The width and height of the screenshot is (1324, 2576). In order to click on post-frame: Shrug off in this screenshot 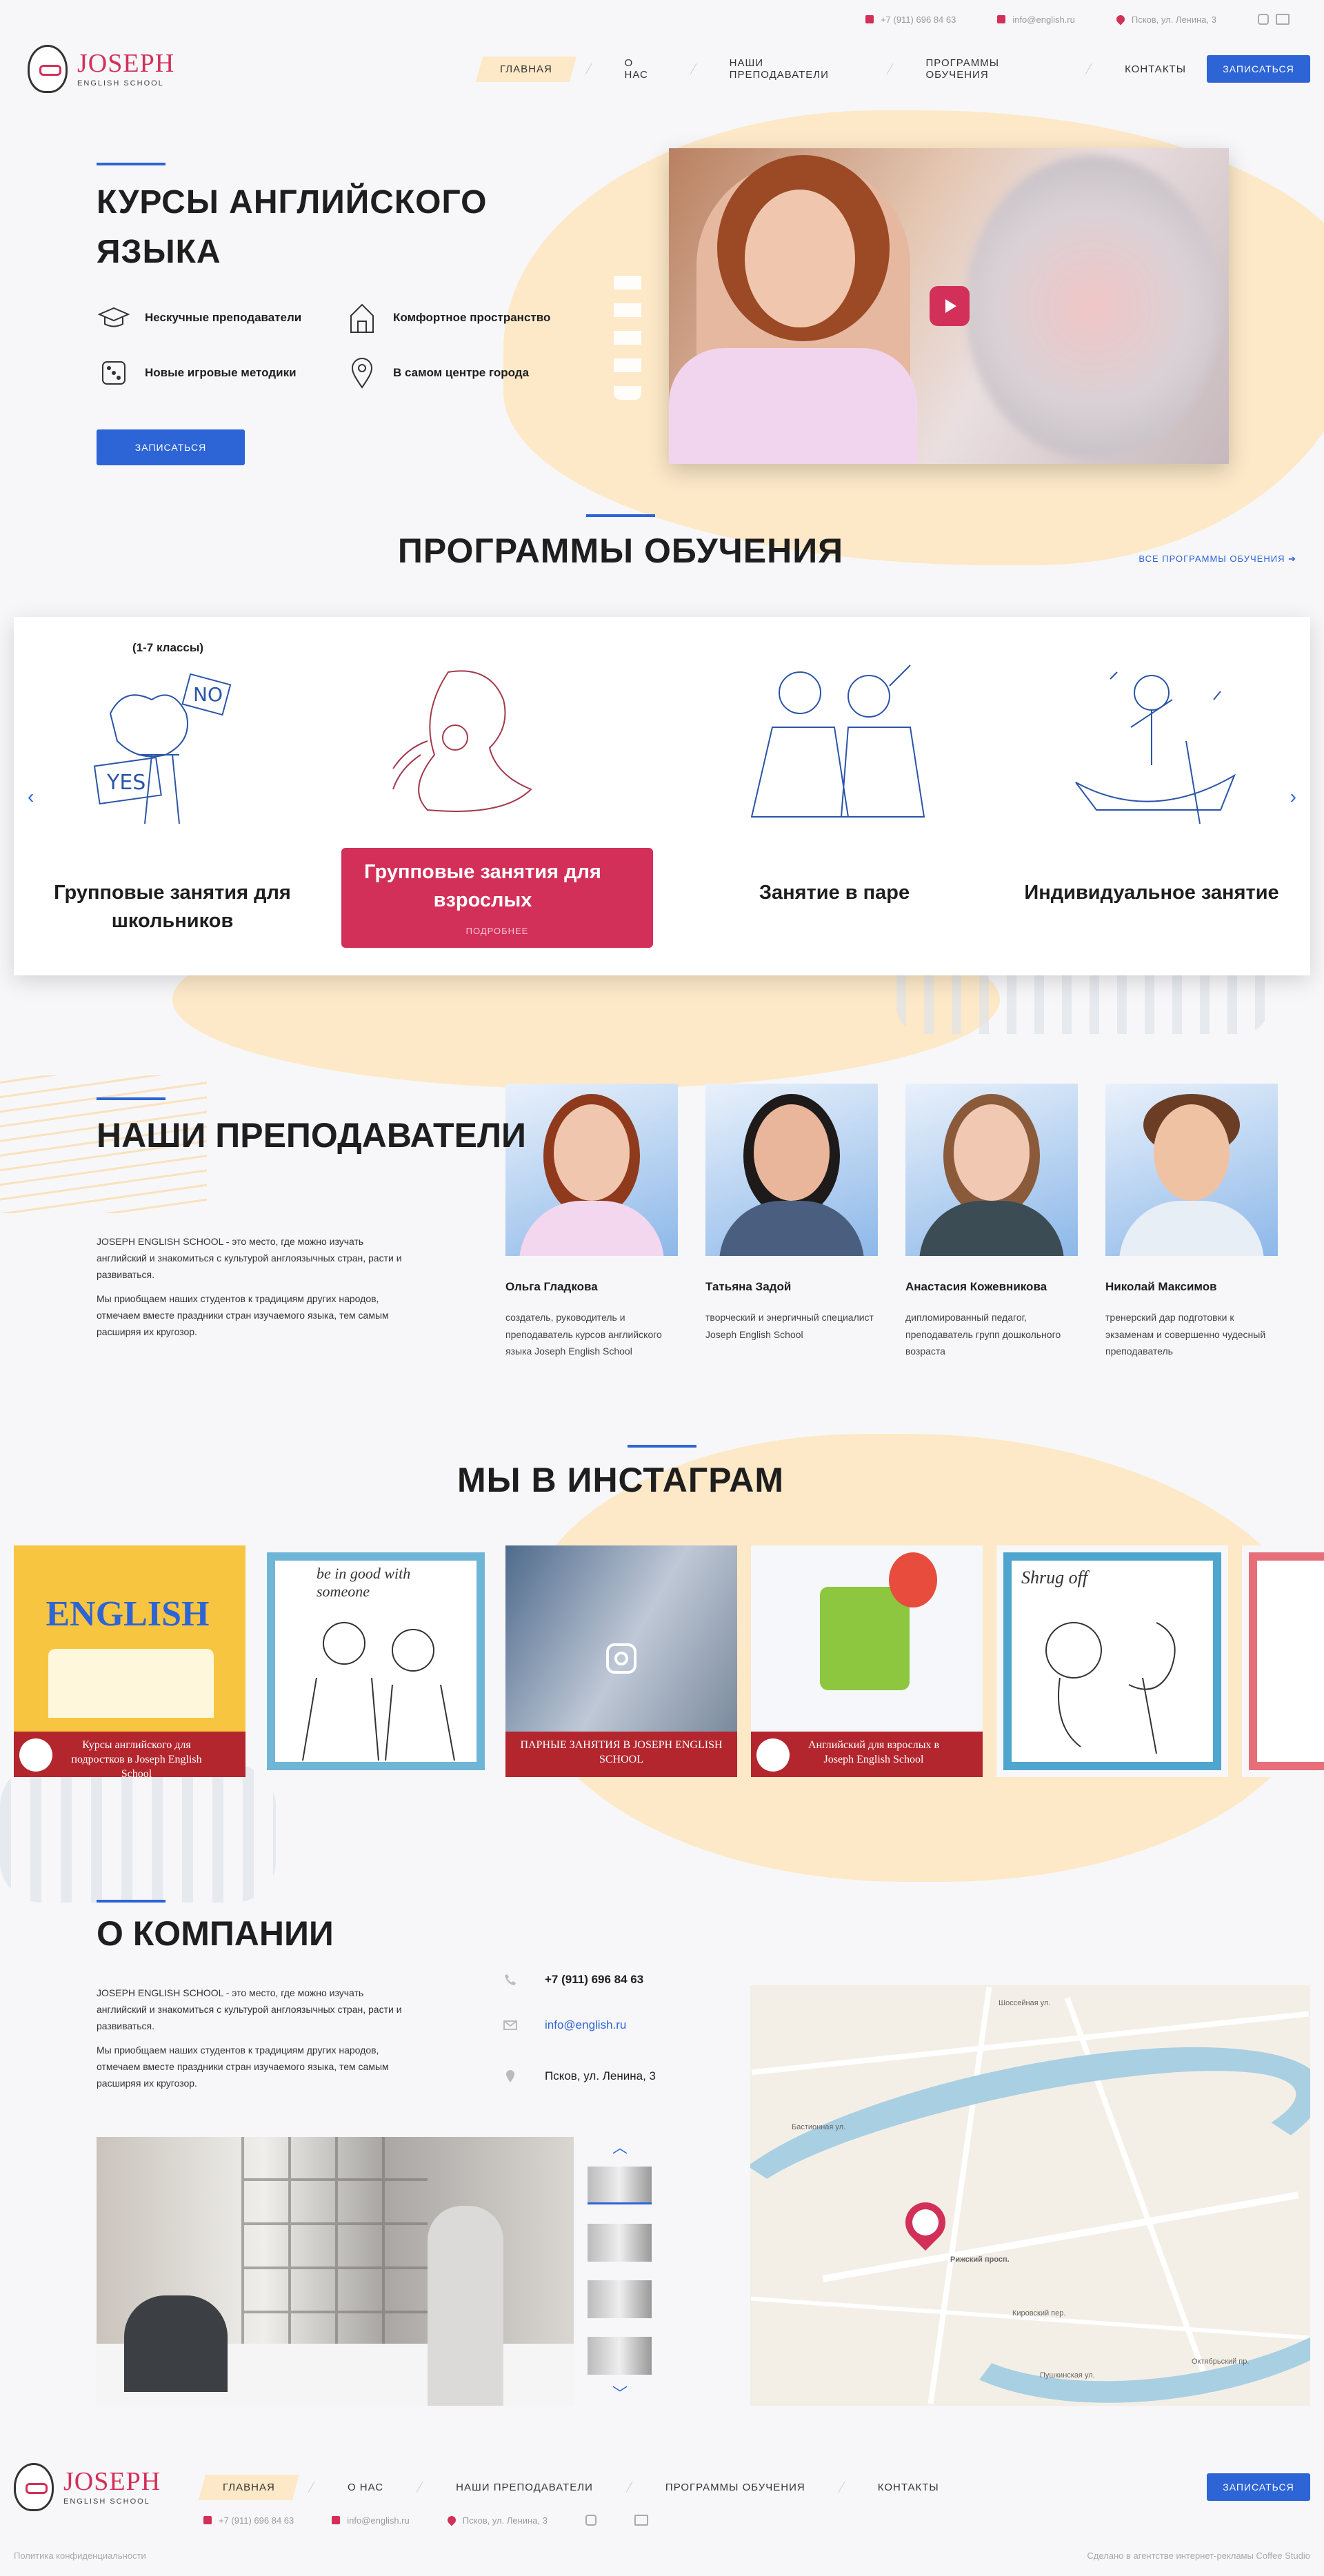, I will do `click(1112, 1661)`.